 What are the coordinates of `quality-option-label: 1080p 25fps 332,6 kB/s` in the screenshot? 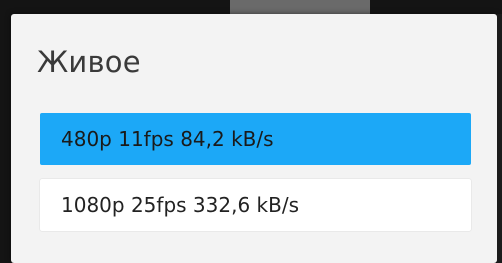 It's located at (180, 205).